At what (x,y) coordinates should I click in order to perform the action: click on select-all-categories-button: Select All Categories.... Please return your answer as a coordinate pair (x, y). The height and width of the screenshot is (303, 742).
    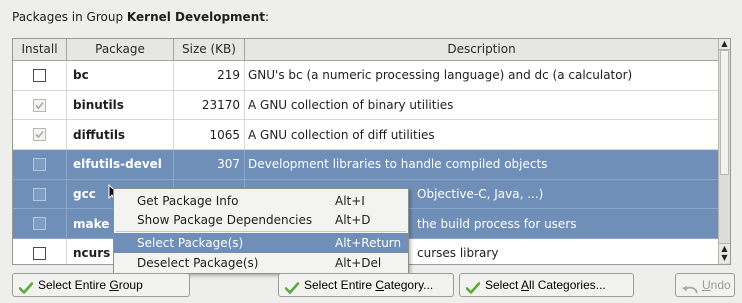
    Looking at the image, I should click on (546, 285).